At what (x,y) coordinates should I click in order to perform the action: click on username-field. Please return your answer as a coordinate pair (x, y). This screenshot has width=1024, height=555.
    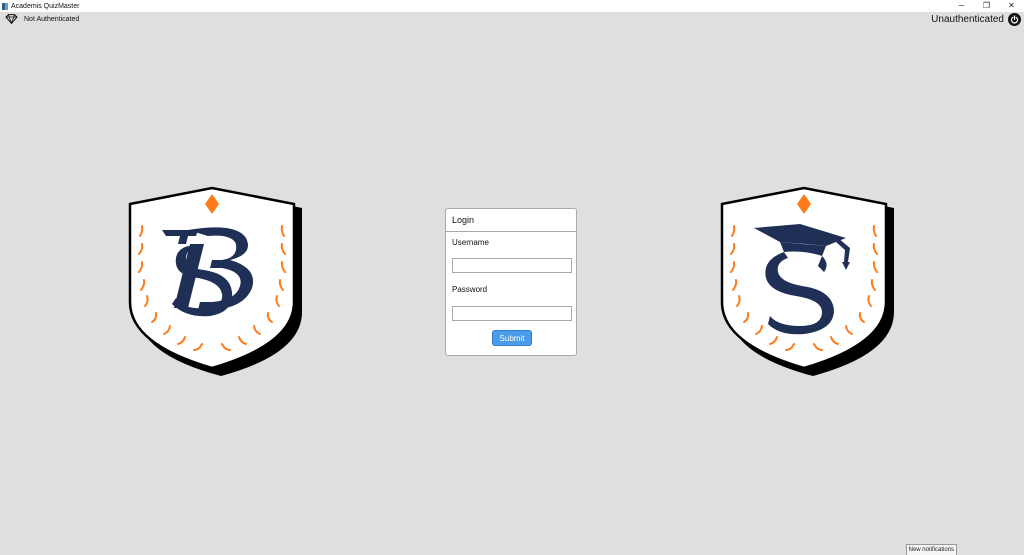
    Looking at the image, I should click on (512, 265).